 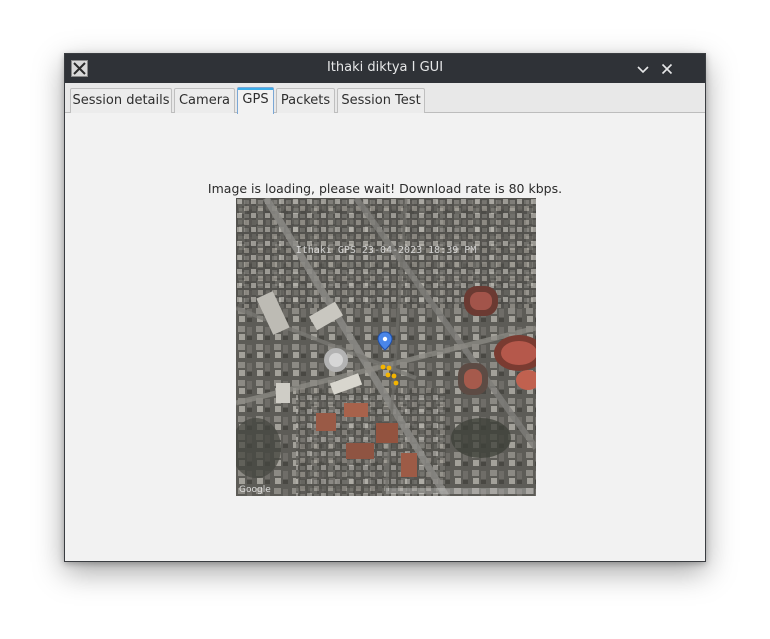 I want to click on tab-session-details: Session details, so click(x=121, y=100).